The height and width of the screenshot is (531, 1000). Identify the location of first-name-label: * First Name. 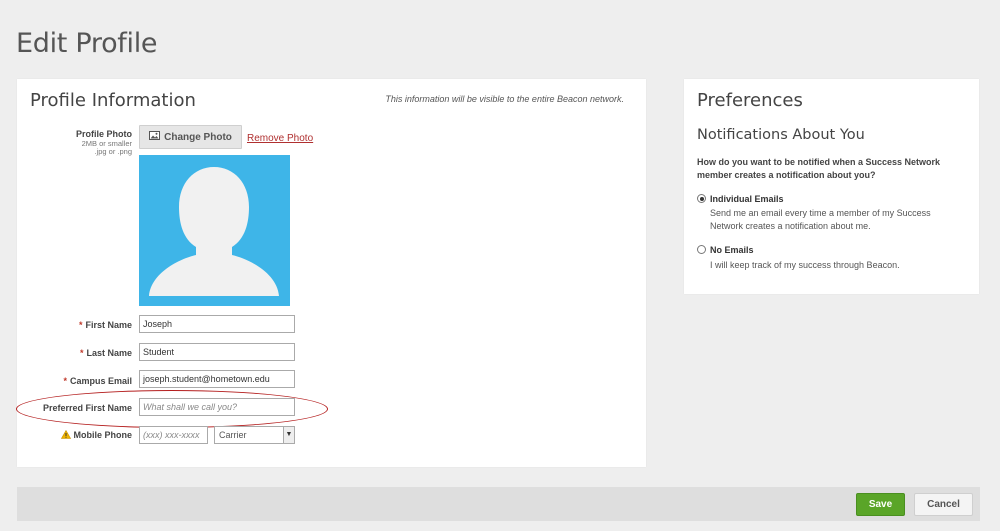
(105, 325).